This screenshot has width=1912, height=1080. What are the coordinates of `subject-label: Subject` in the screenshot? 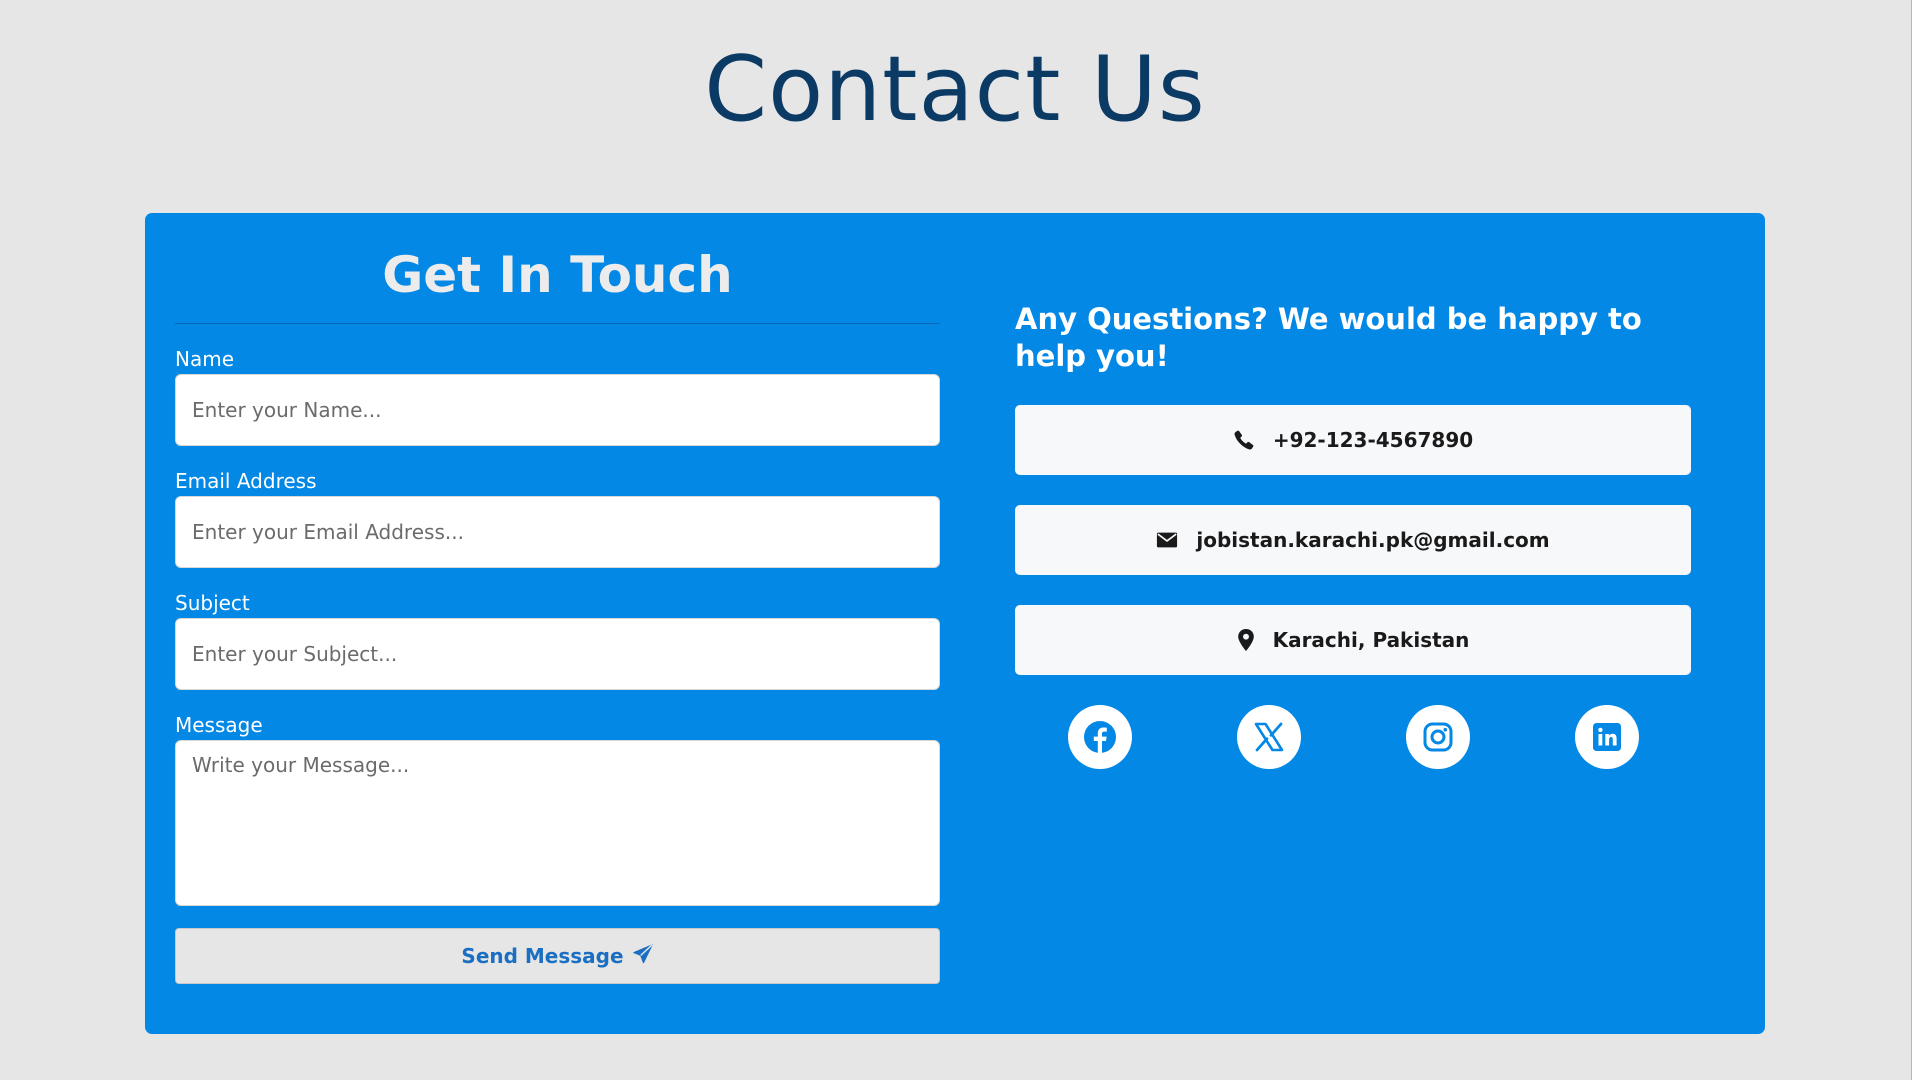 It's located at (212, 603).